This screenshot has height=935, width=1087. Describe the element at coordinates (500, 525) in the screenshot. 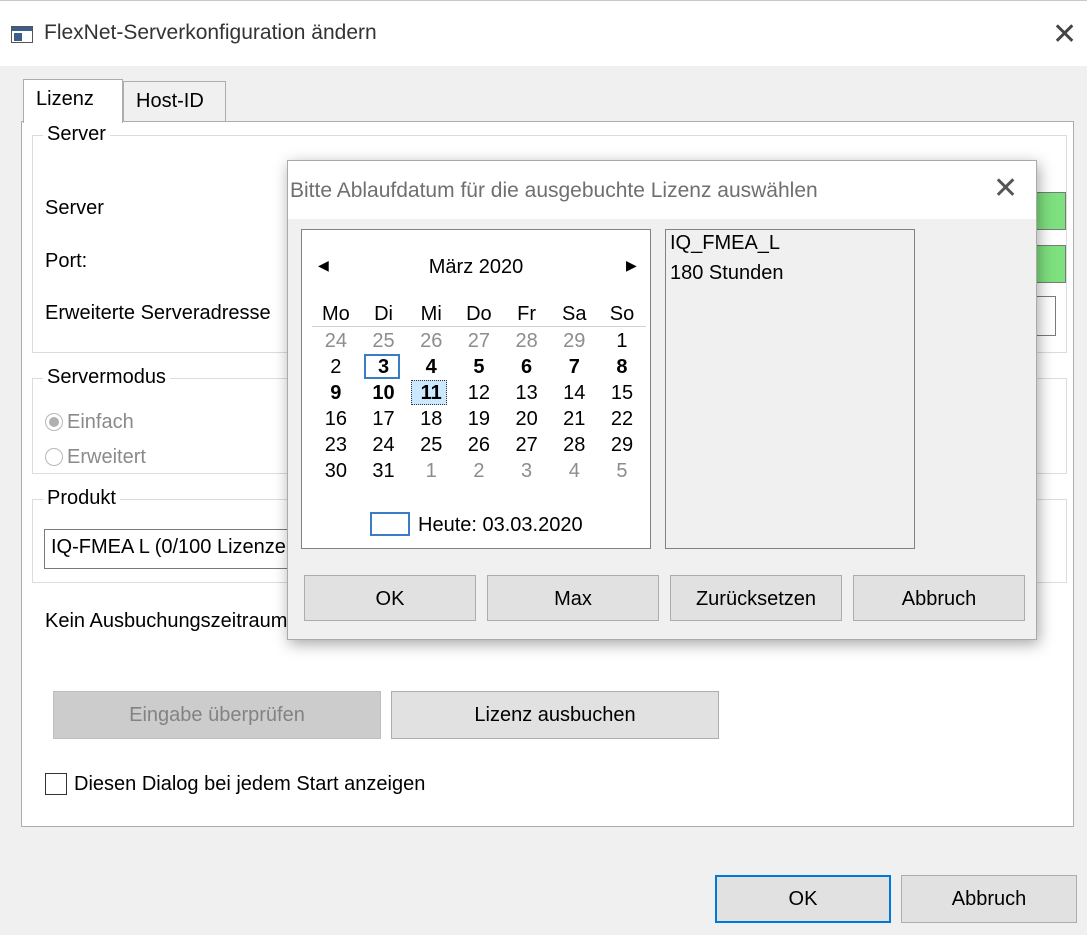

I see `today-label: Heute: 03.03.2020` at that location.